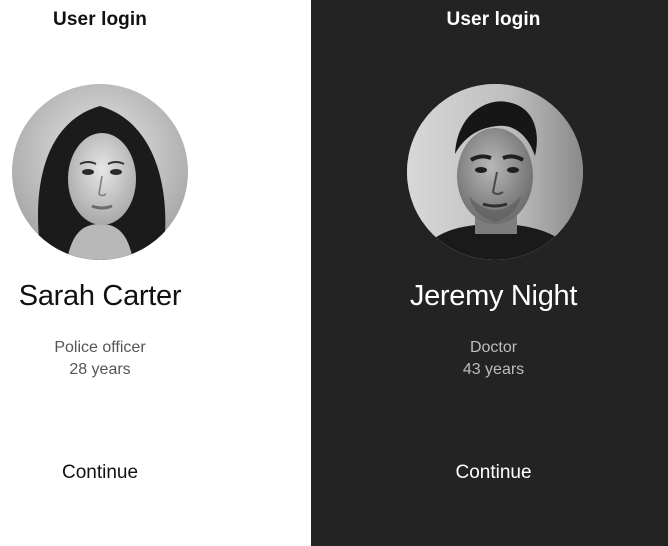 This screenshot has height=546, width=668. What do you see at coordinates (100, 369) in the screenshot?
I see `user-age: 28 years` at bounding box center [100, 369].